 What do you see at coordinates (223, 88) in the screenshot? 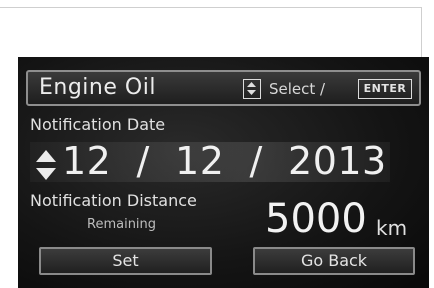
I see `header-bar: Engine Oil Select / ENTER` at bounding box center [223, 88].